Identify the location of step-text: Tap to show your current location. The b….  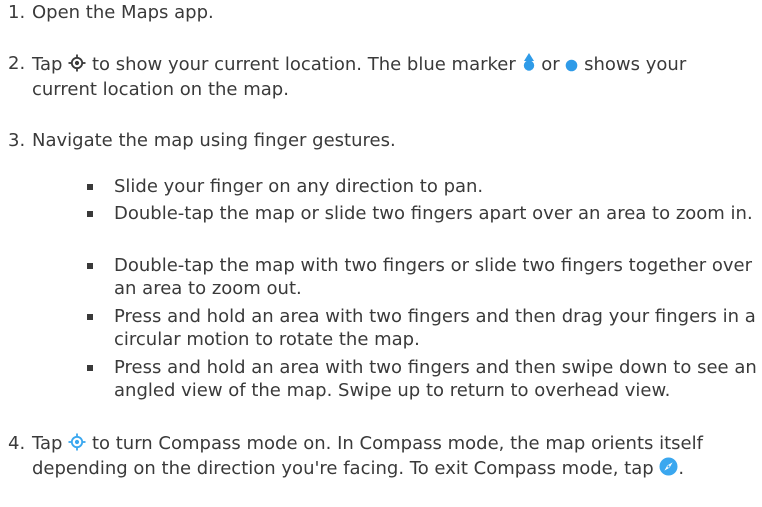
(384, 76).